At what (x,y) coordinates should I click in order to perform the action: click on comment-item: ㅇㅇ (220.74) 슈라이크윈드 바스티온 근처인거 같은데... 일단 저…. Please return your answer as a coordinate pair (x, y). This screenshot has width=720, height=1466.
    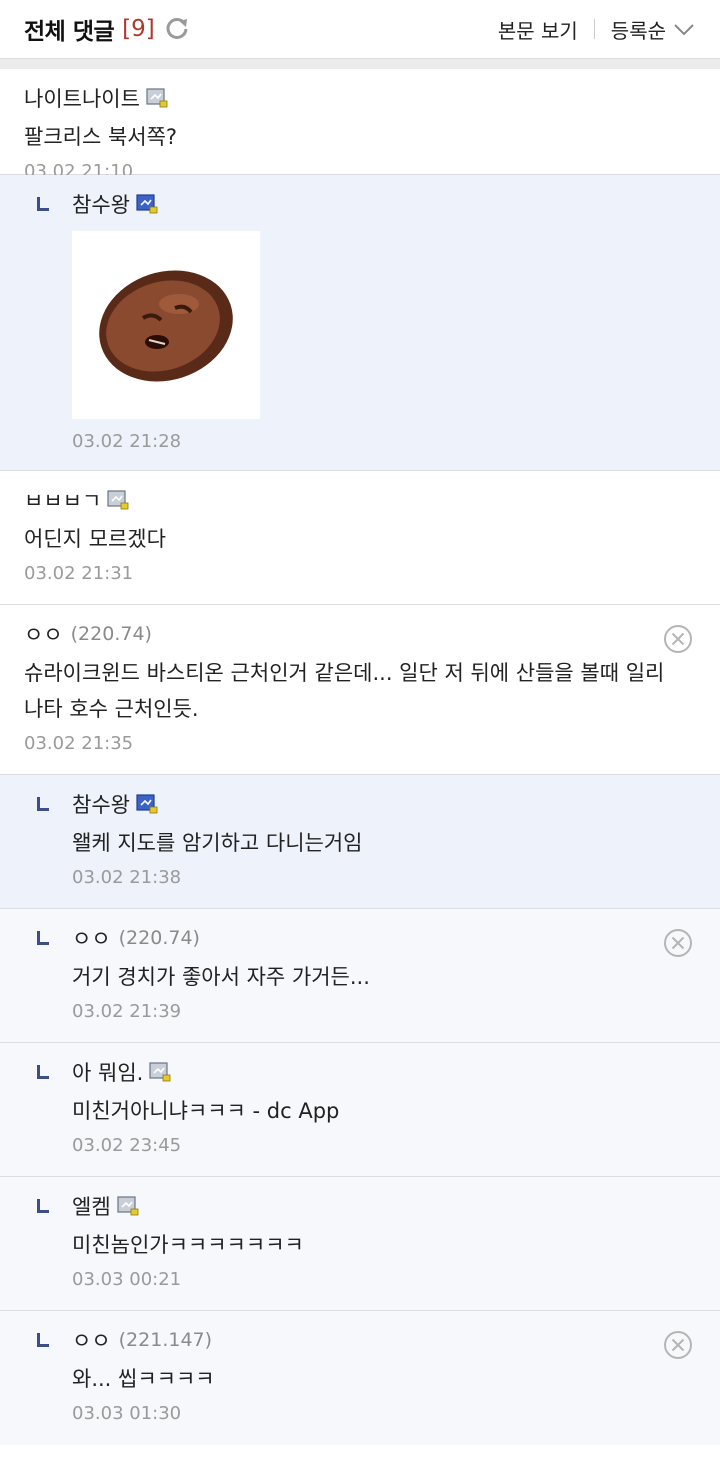
    Looking at the image, I should click on (360, 690).